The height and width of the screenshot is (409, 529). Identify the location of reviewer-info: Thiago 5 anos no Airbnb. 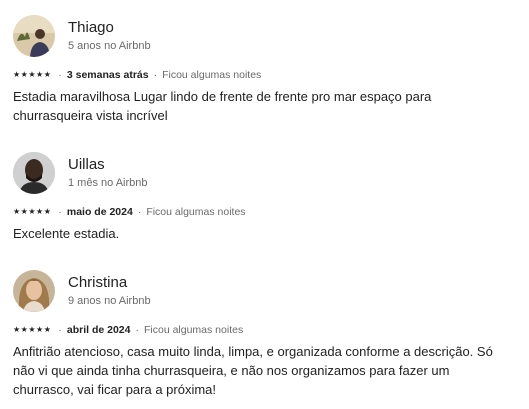
(109, 36).